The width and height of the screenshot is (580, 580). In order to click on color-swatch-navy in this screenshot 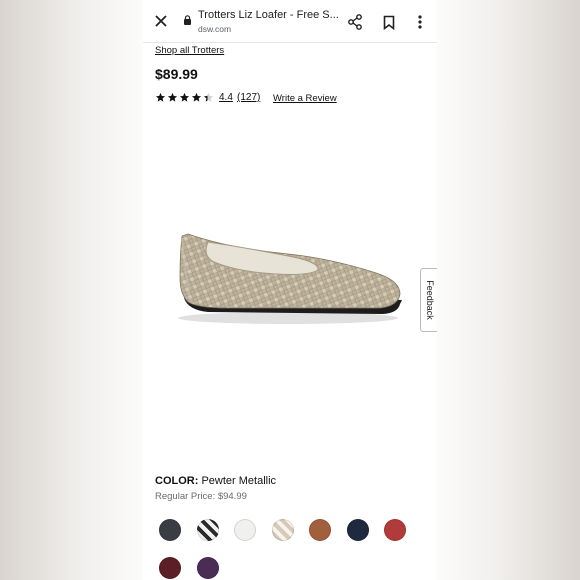, I will do `click(357, 530)`.